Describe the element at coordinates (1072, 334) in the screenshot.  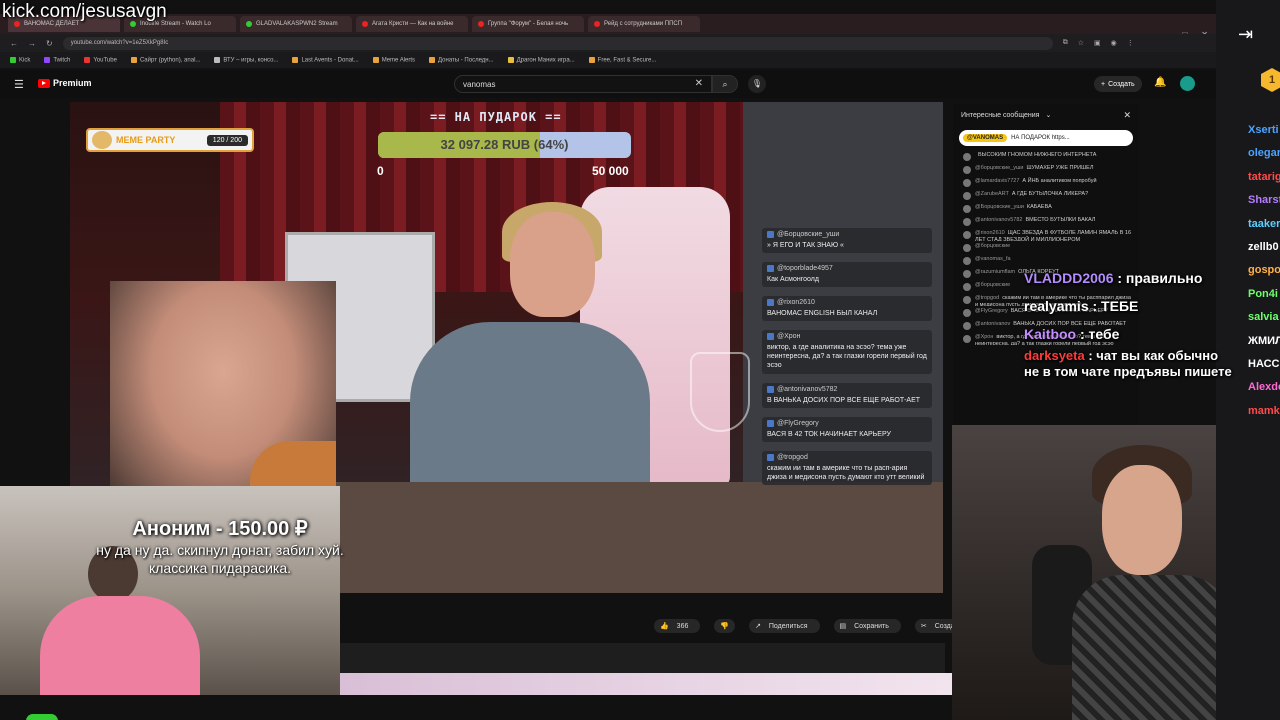
I see `overlay-chat-line: Kaitboo : тебе` at that location.